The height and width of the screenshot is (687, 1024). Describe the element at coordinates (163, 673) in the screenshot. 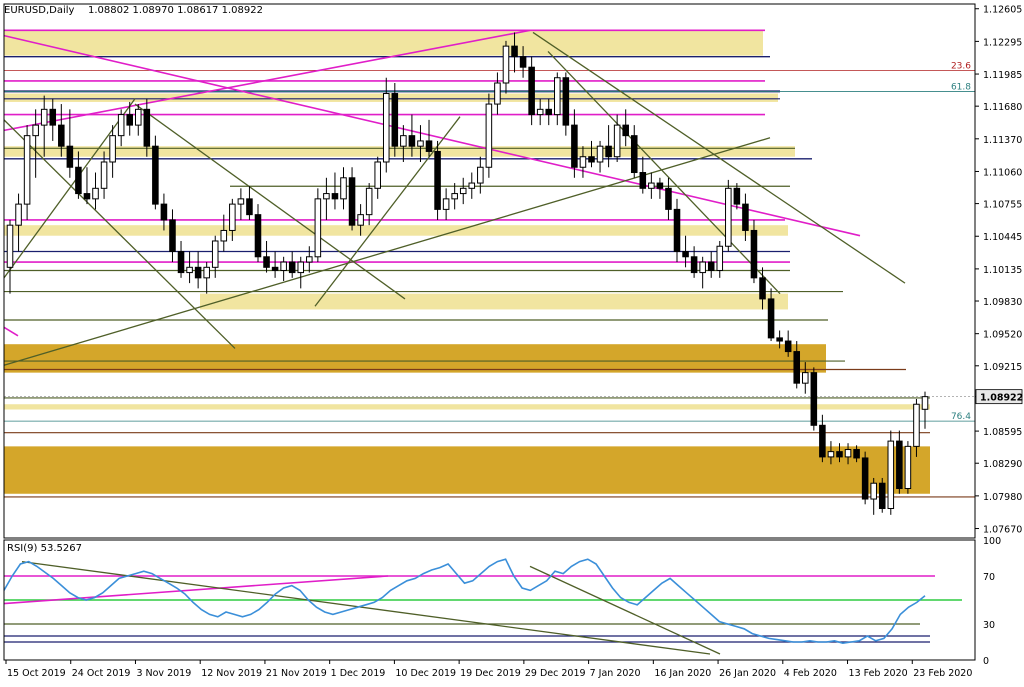

I see `x-tick-label: 3 Nov 2019` at that location.